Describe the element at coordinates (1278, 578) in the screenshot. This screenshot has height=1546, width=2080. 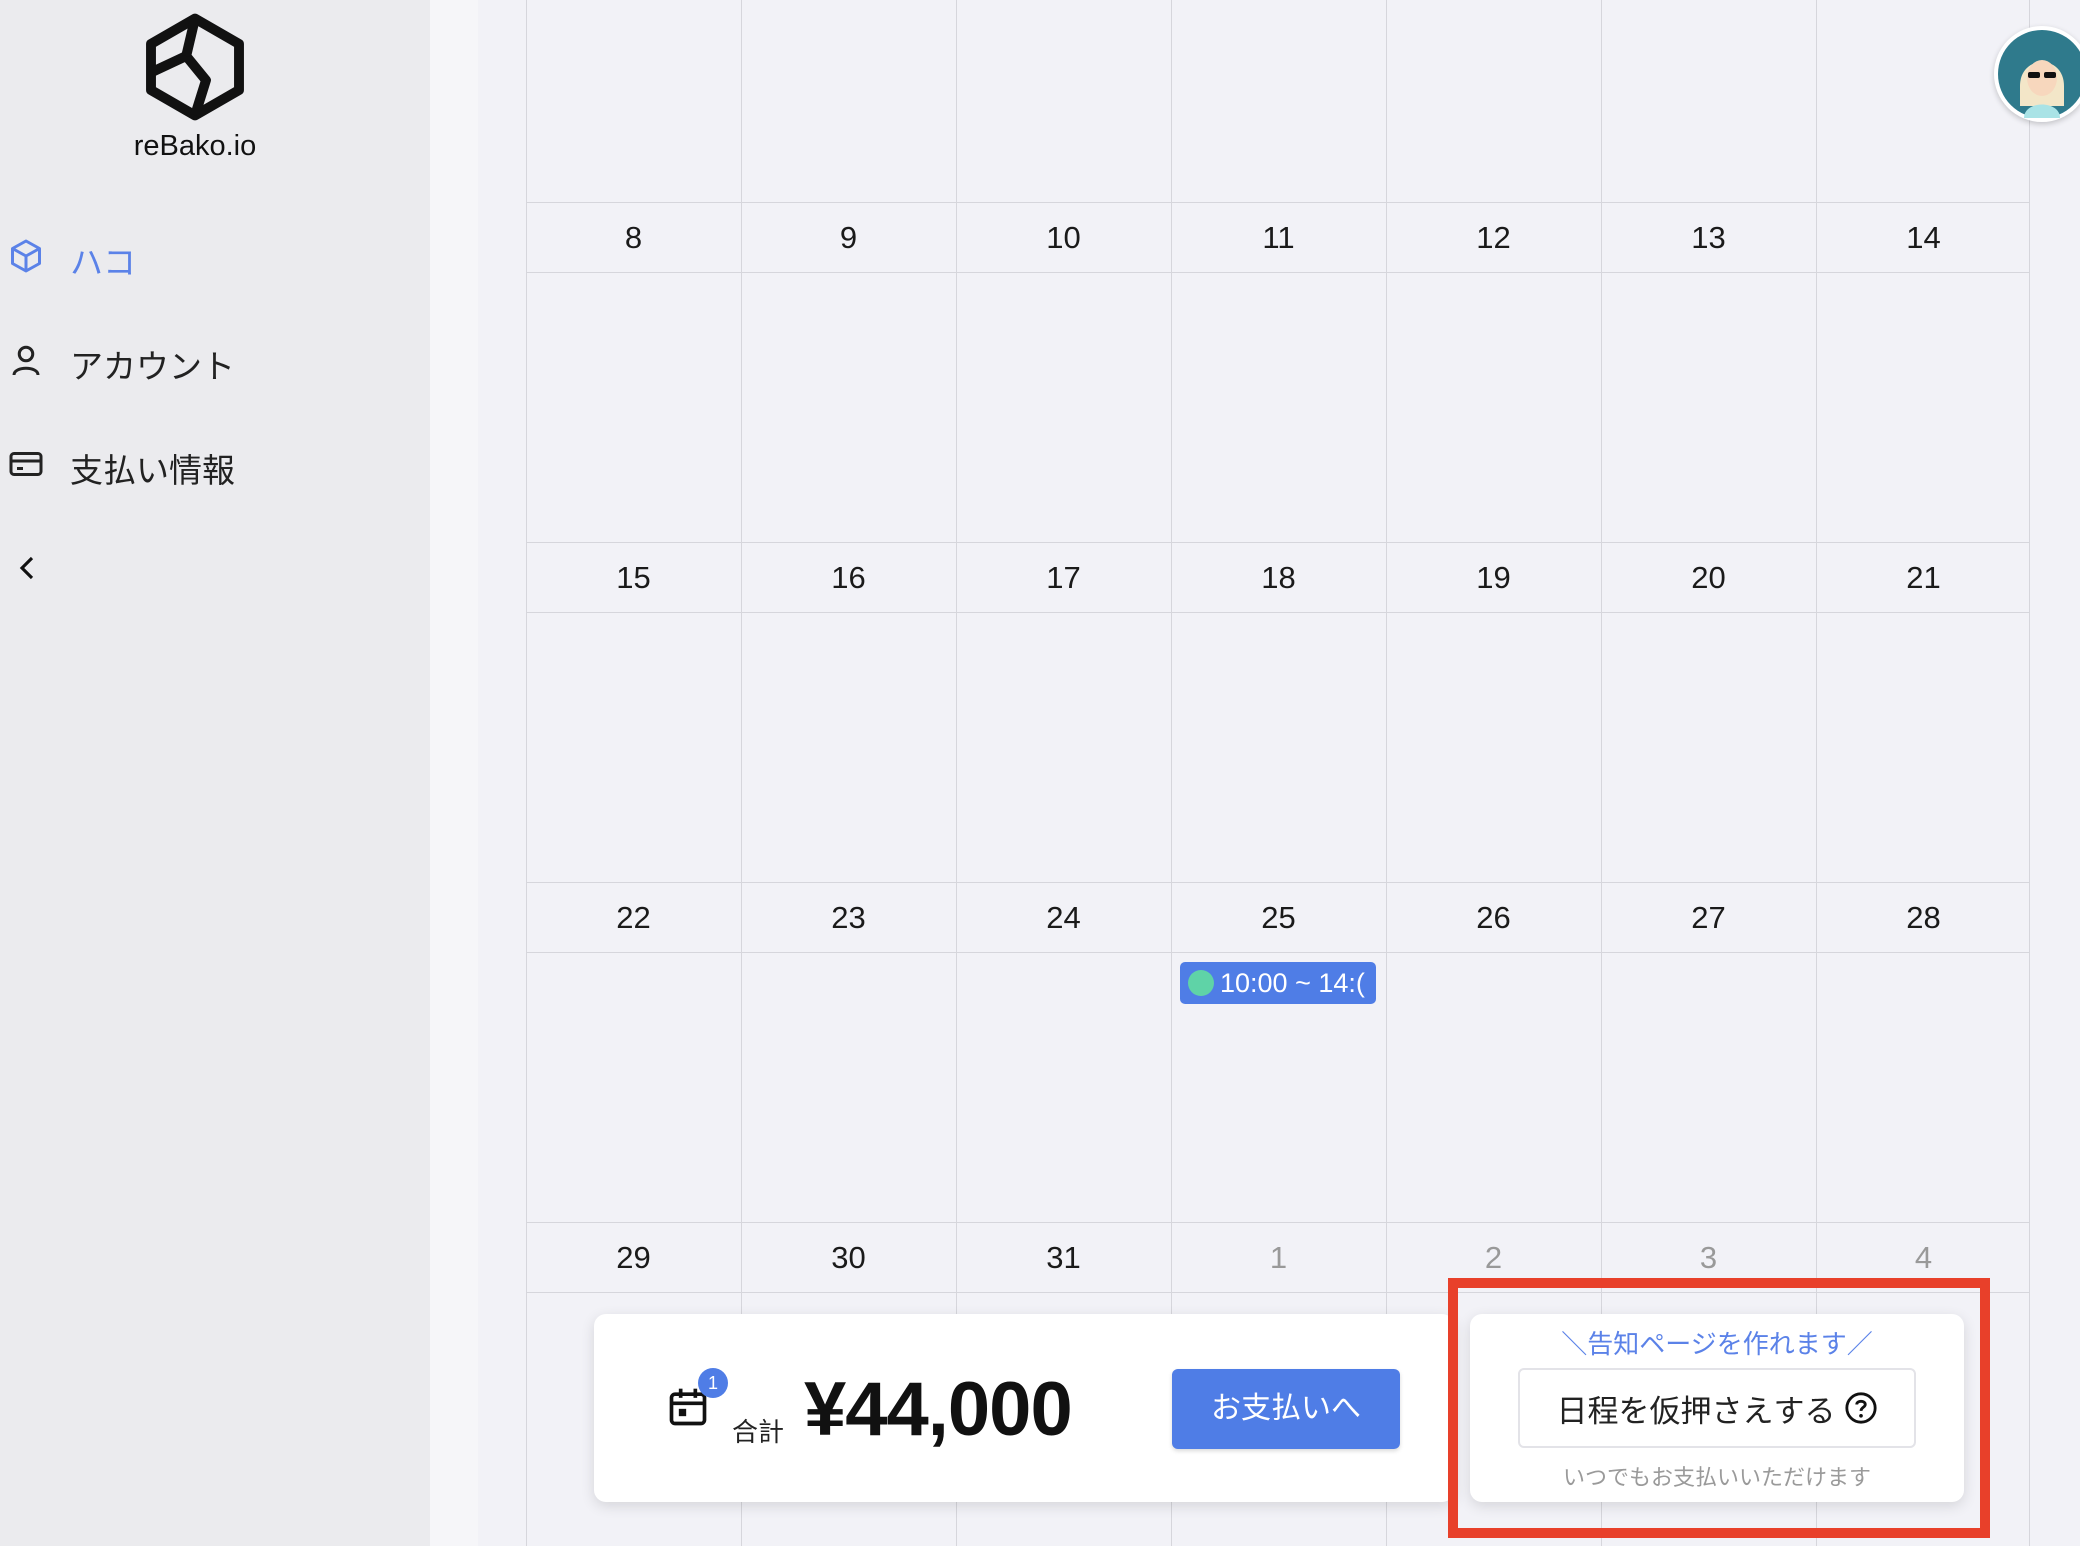
I see `day-cell: 18` at that location.